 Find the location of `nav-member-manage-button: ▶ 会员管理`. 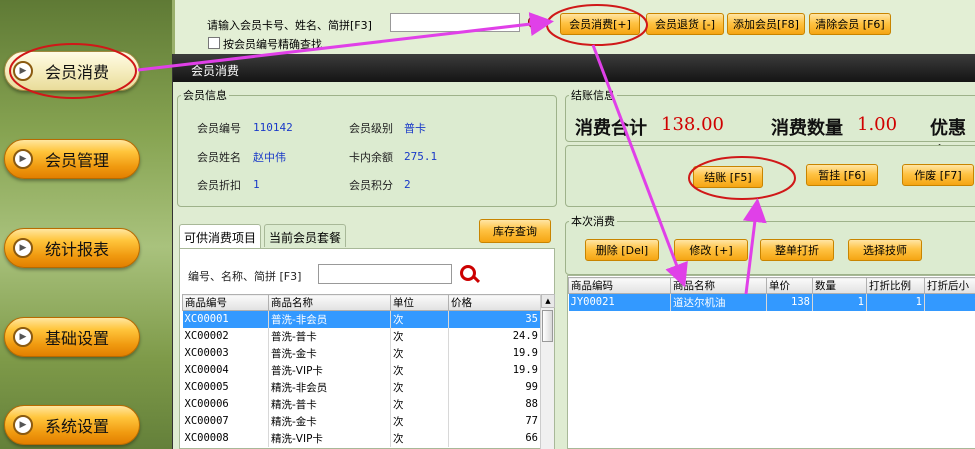

nav-member-manage-button: ▶ 会员管理 is located at coordinates (72, 159).